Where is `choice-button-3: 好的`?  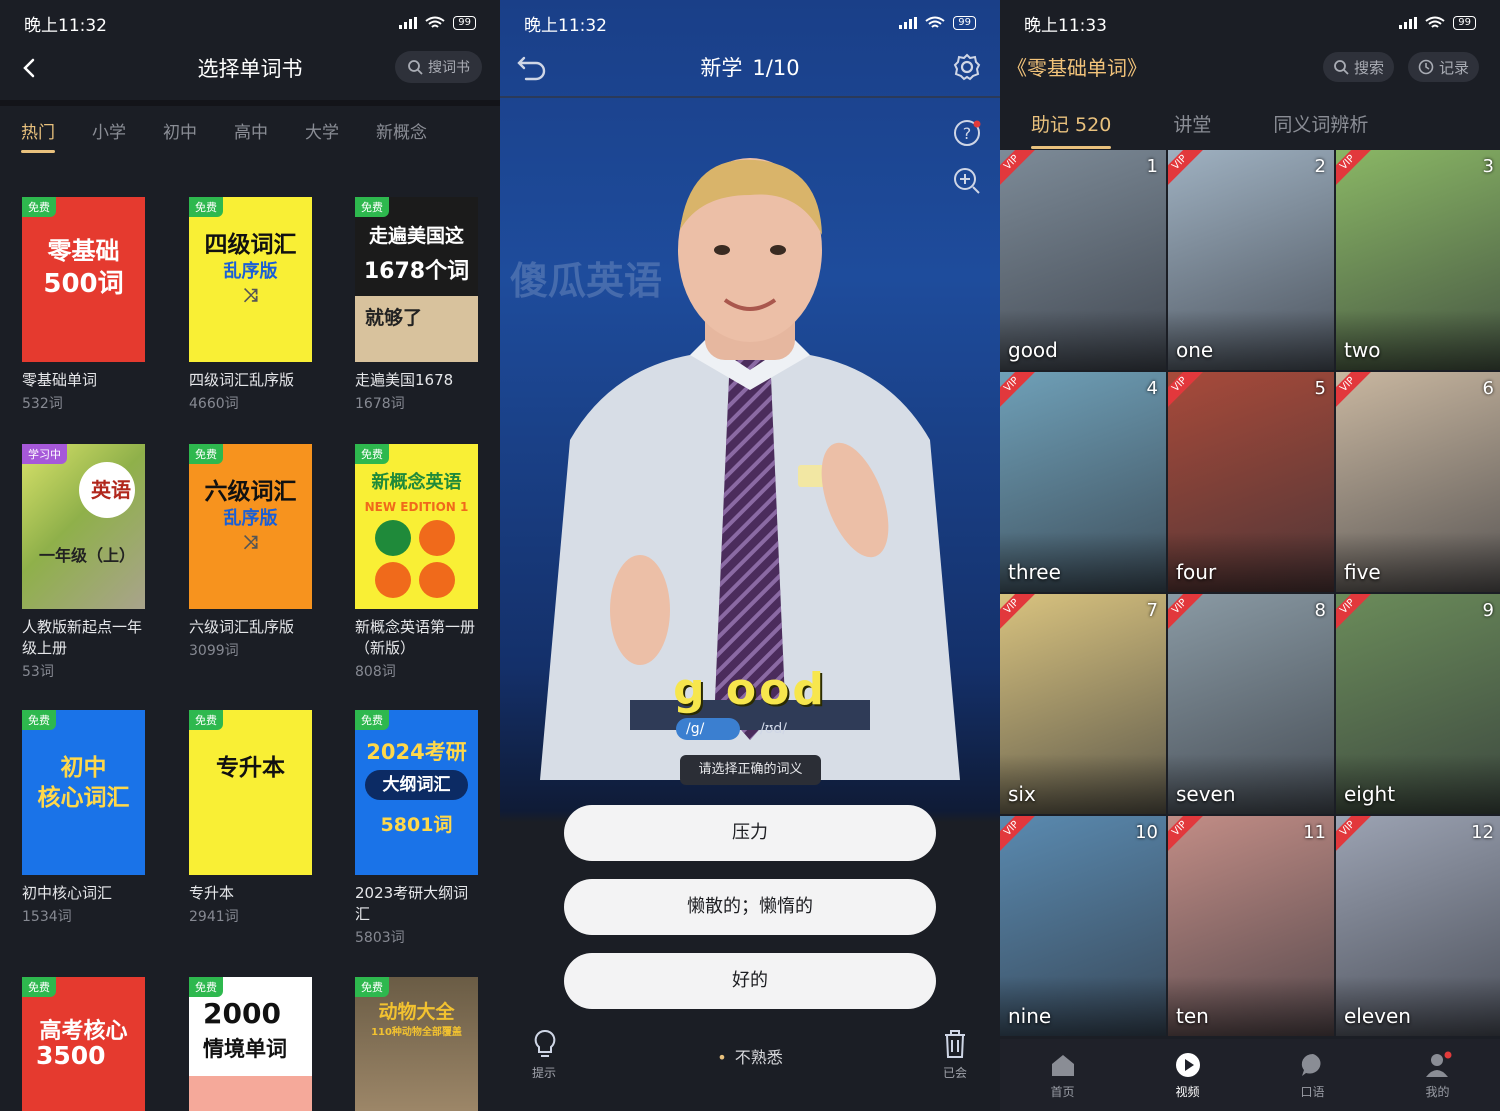
choice-button-3: 好的 is located at coordinates (750, 981).